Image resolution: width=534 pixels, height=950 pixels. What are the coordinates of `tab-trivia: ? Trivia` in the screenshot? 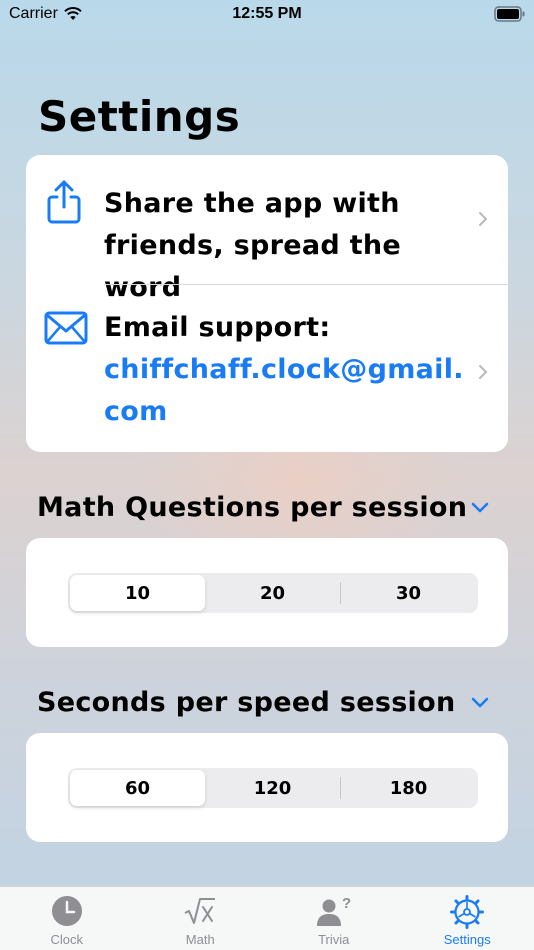 It's located at (334, 918).